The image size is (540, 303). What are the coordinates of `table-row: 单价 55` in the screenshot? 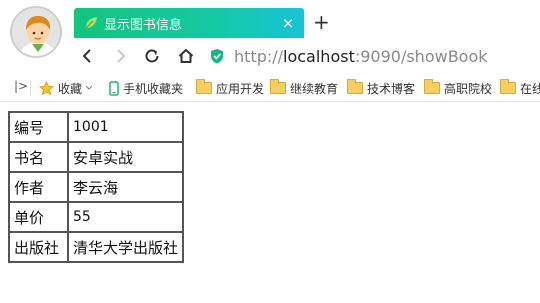 It's located at (96, 217).